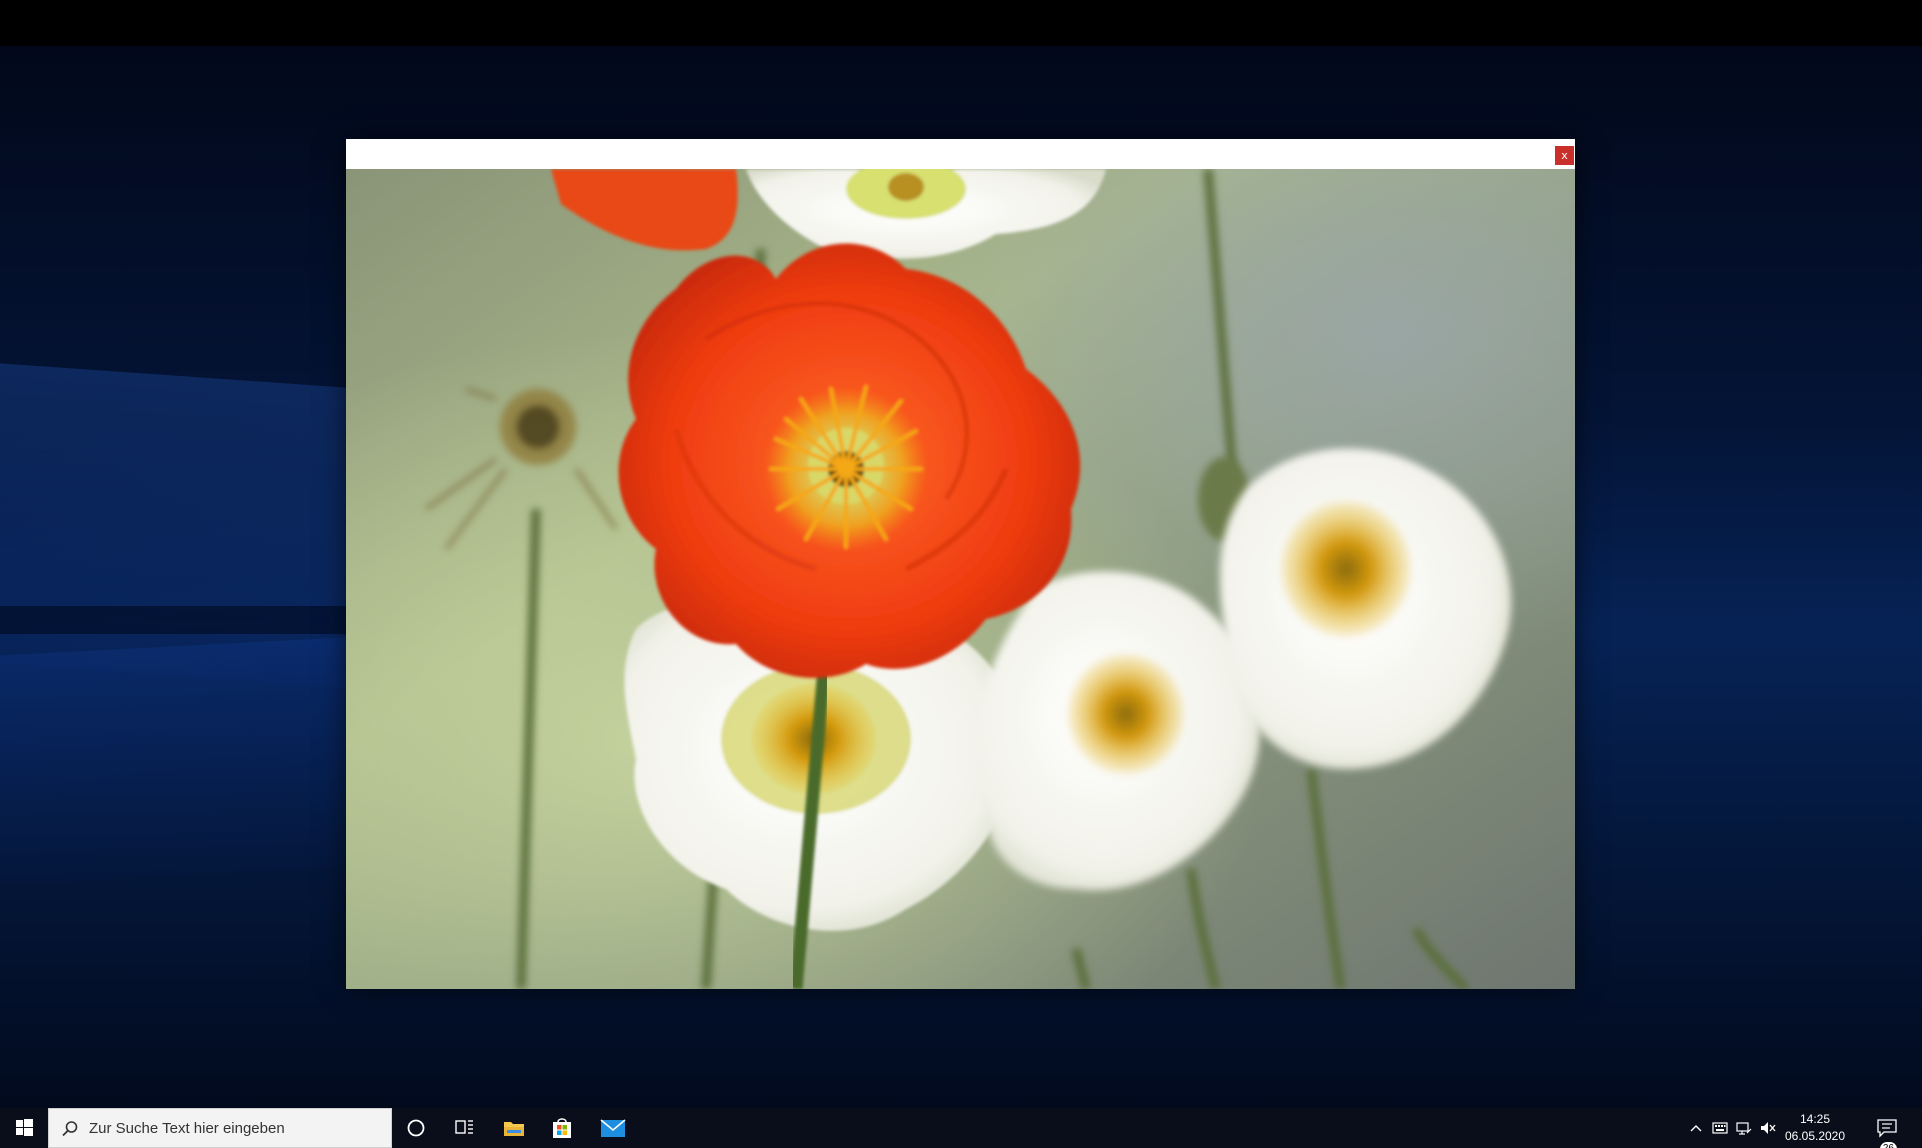 This screenshot has height=1148, width=1922. I want to click on system-tray: 14:25 06.05.2020 26, so click(1802, 1128).